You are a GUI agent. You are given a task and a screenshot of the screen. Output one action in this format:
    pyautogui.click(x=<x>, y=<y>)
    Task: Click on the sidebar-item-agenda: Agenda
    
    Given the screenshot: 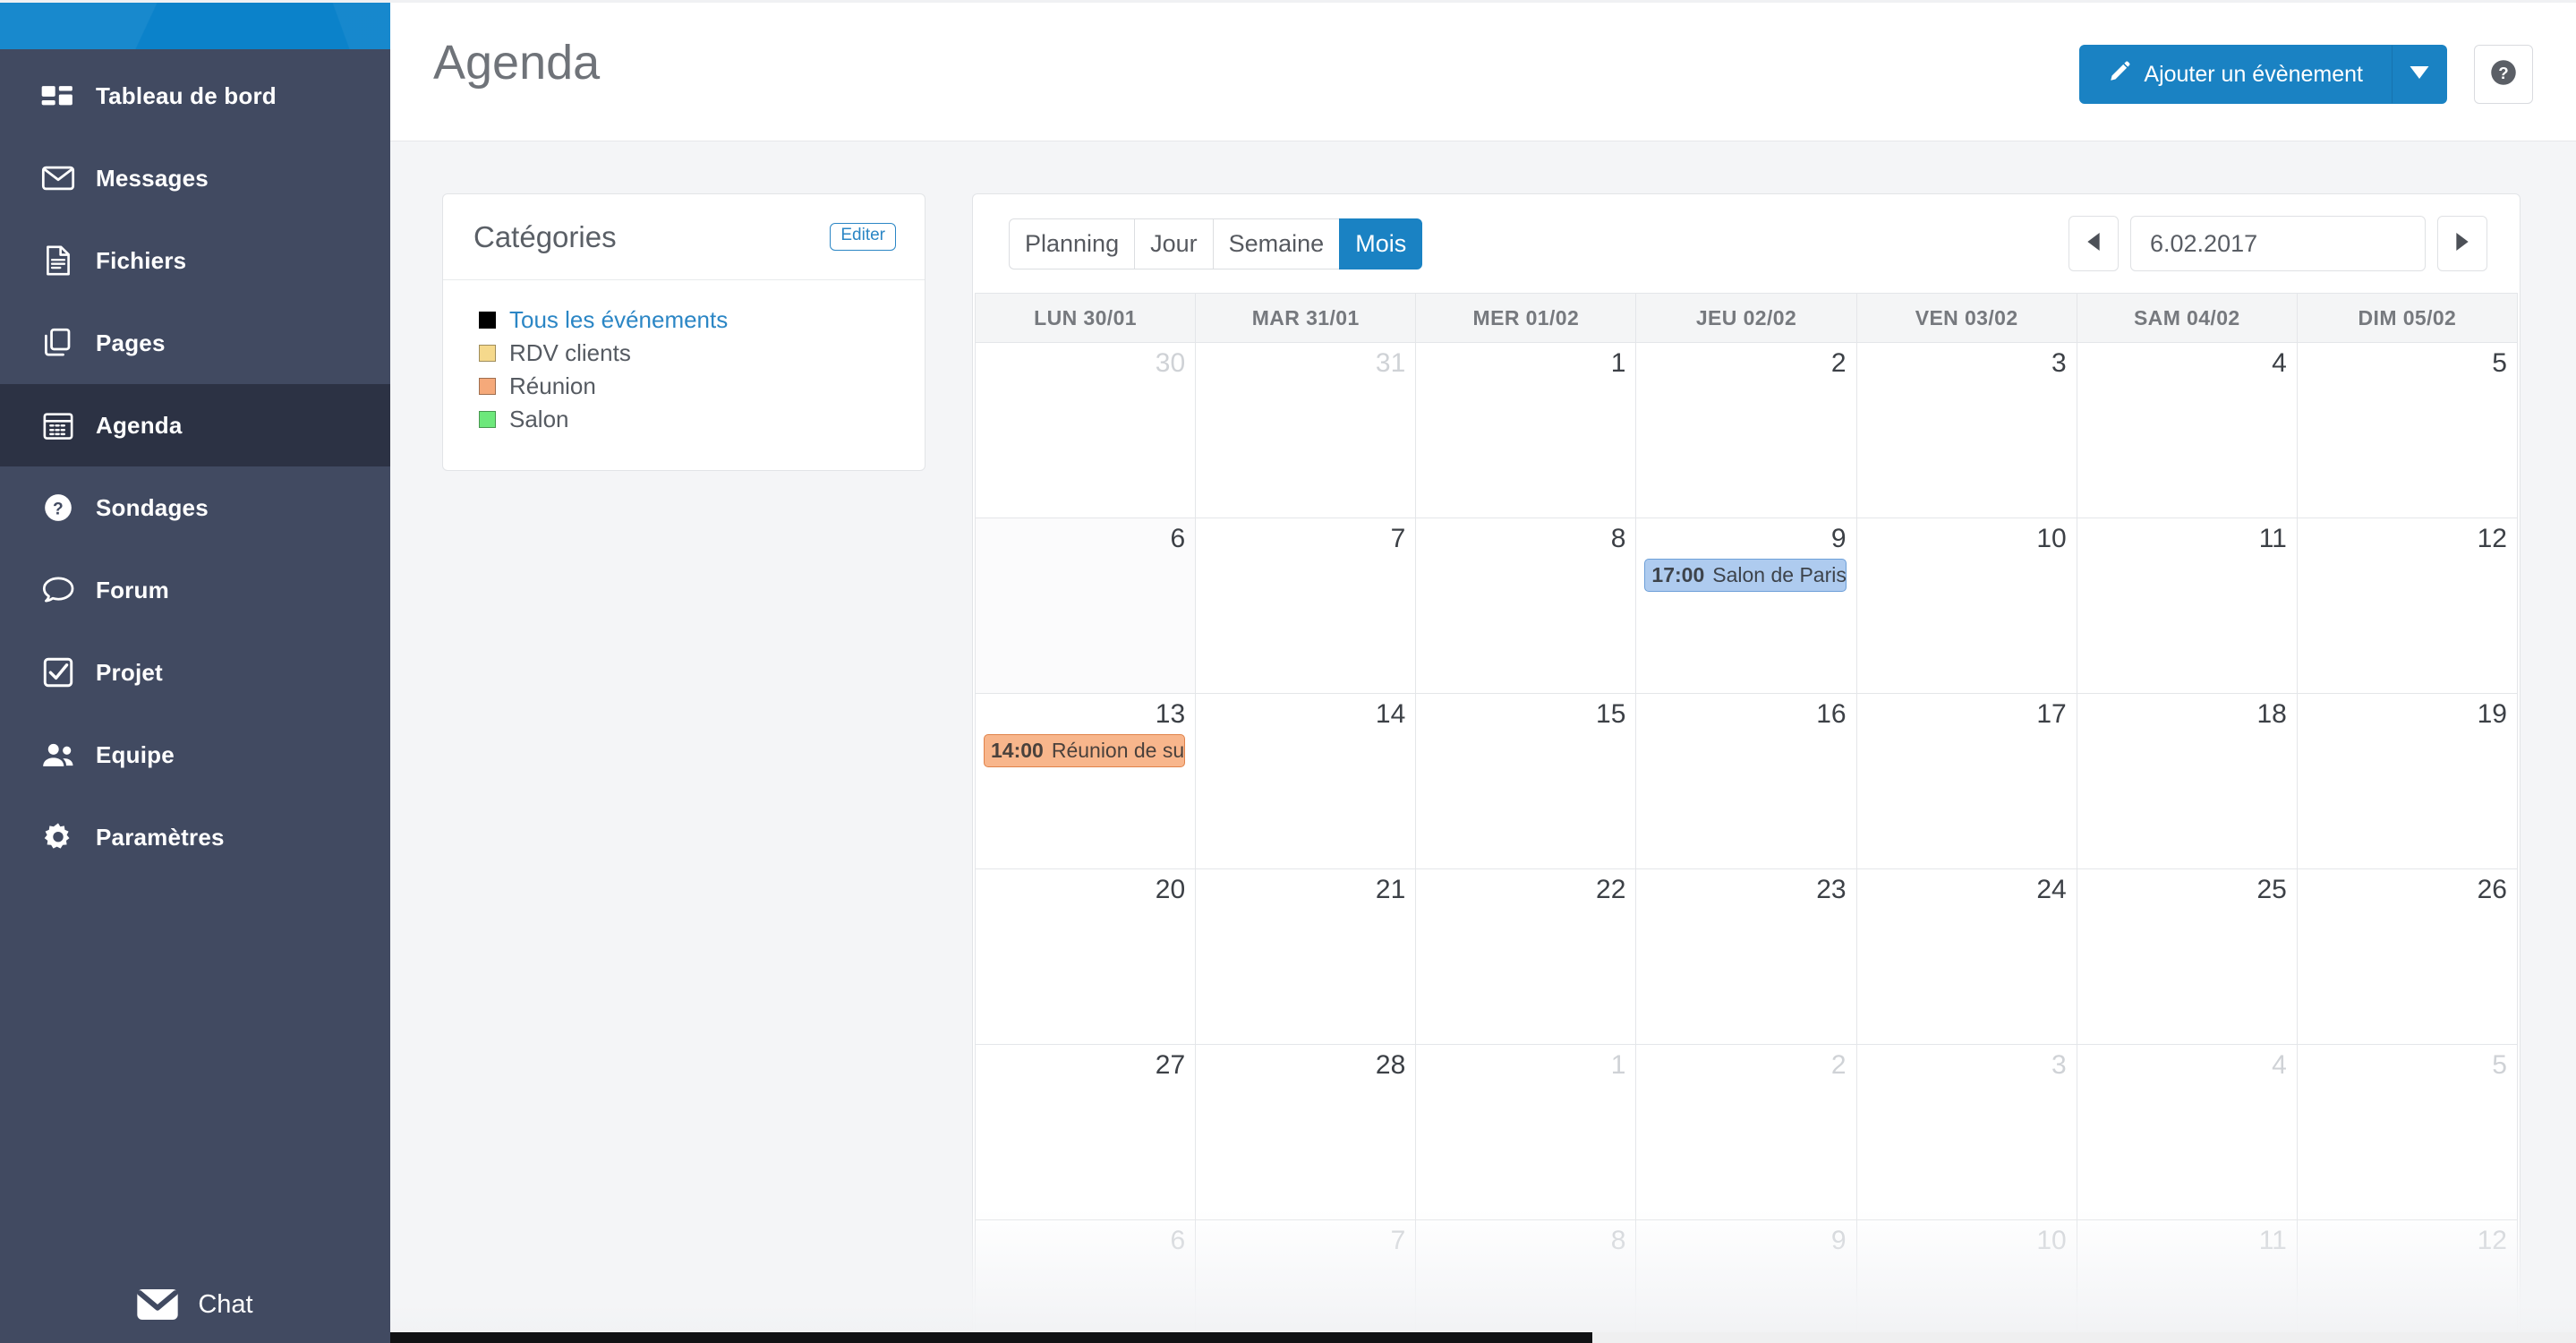 What is the action you would take?
    pyautogui.click(x=195, y=425)
    